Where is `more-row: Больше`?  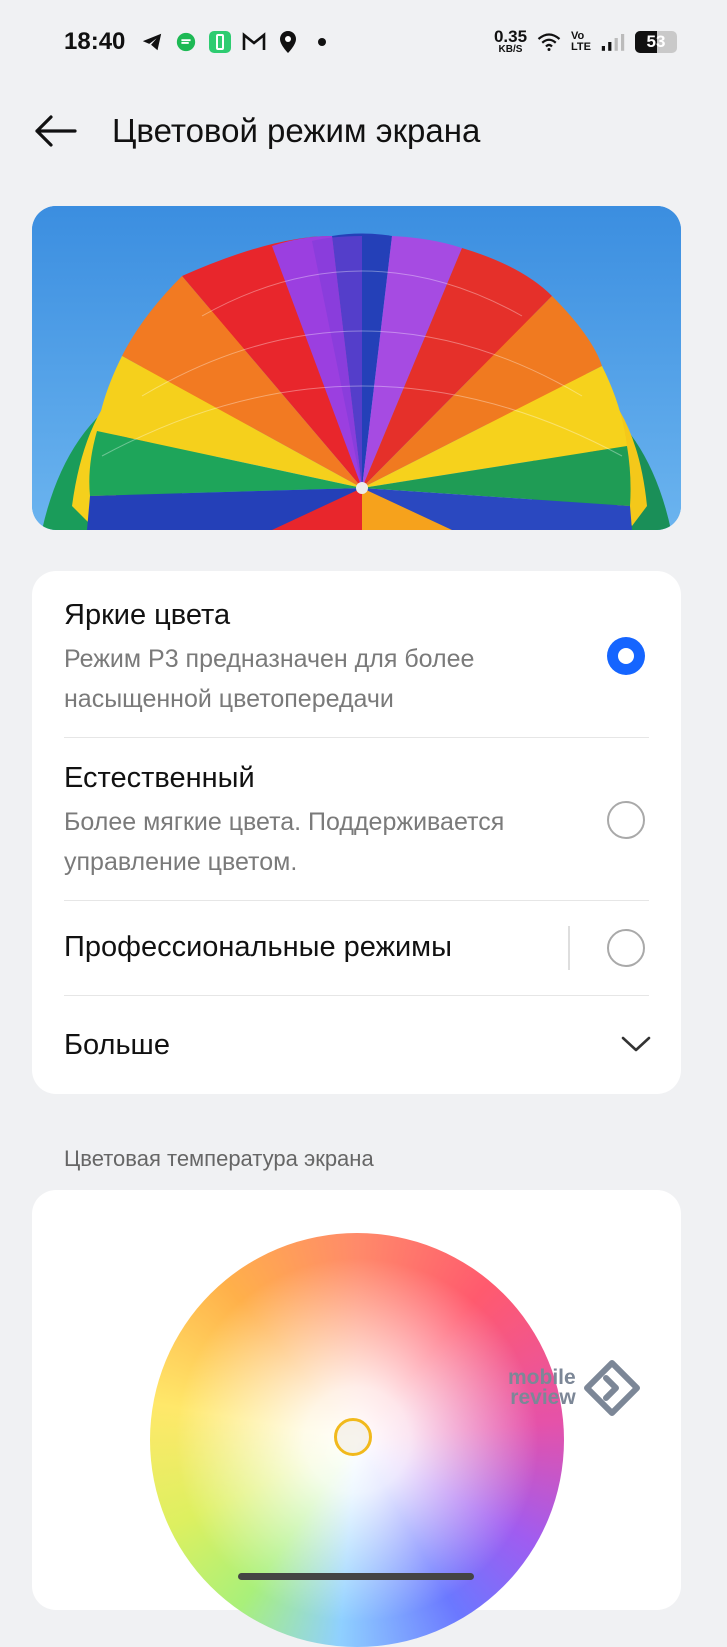
more-row: Больше is located at coordinates (356, 1045).